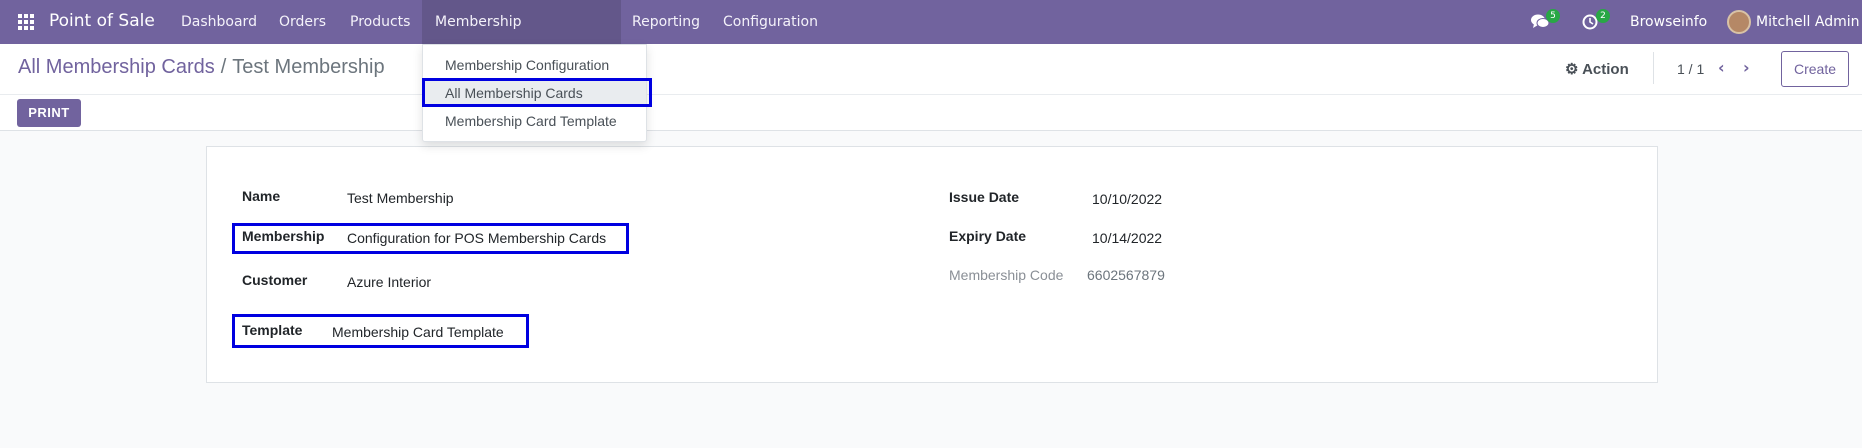 This screenshot has width=1862, height=448. What do you see at coordinates (116, 67) in the screenshot?
I see `breadcrumb-parent-link: All Membership Cards` at bounding box center [116, 67].